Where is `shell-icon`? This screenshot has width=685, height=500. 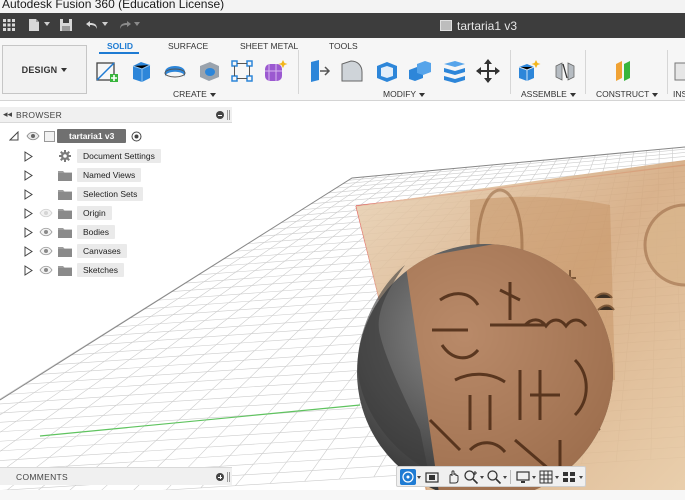
shell-icon is located at coordinates (387, 71).